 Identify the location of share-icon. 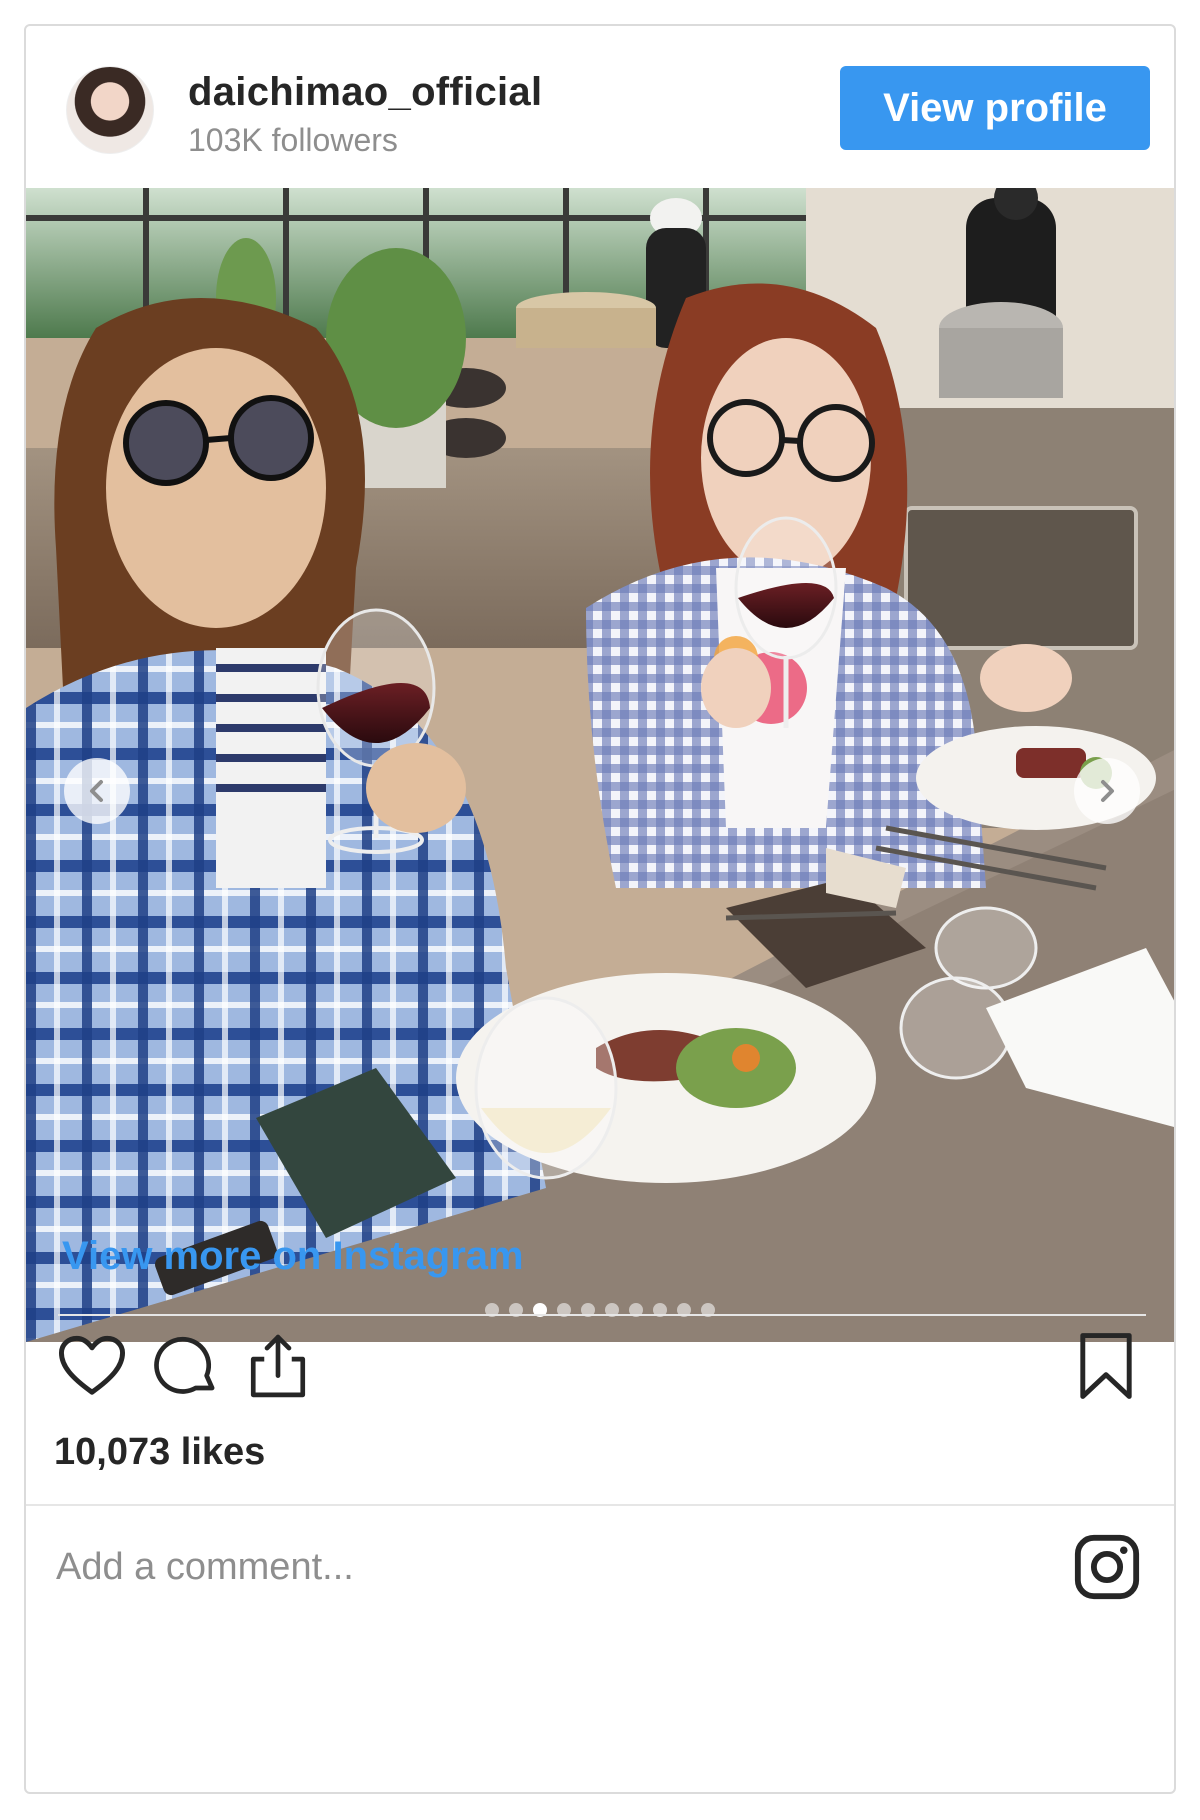
(278, 1366).